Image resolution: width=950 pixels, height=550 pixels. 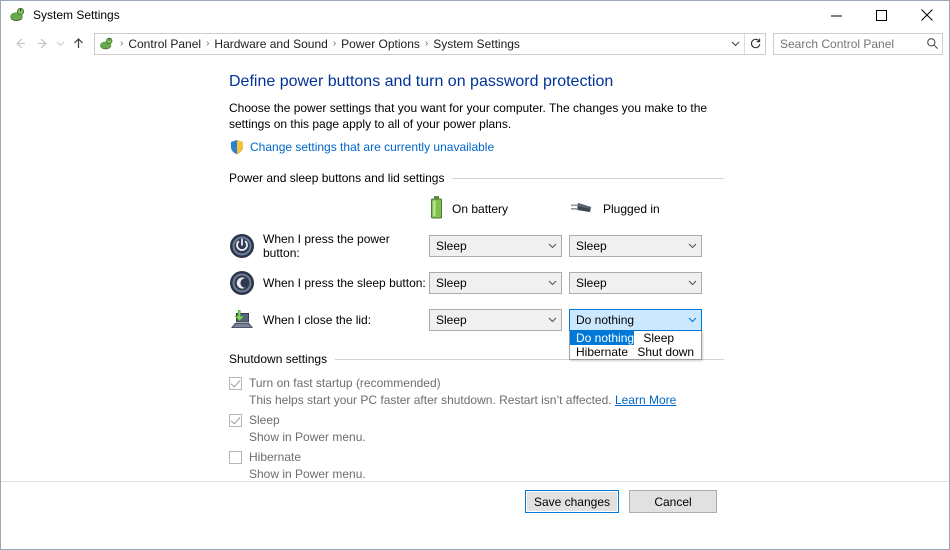 I want to click on section-divider, so click(x=588, y=178).